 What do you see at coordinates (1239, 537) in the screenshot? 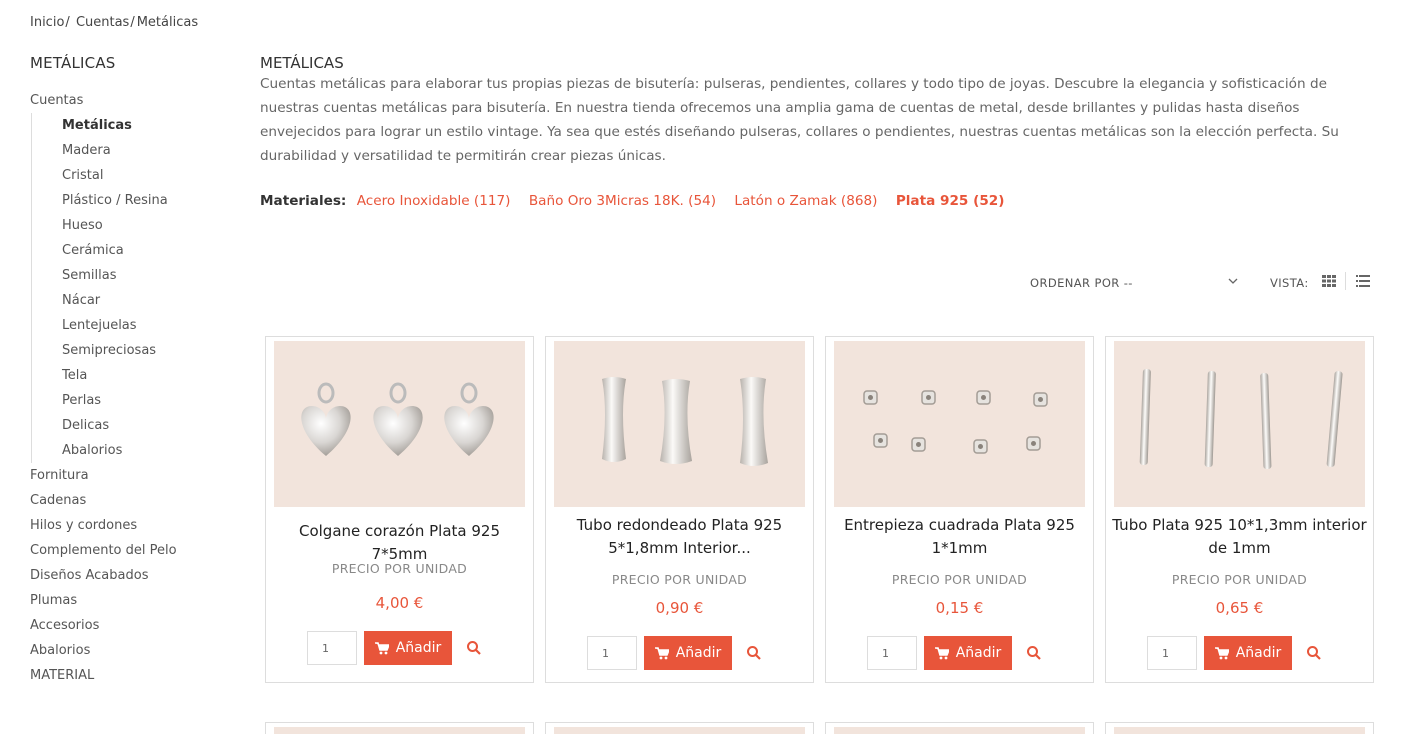
I see `product-name: Tubo Plata 925 10*1,3mm interior de 1mm` at bounding box center [1239, 537].